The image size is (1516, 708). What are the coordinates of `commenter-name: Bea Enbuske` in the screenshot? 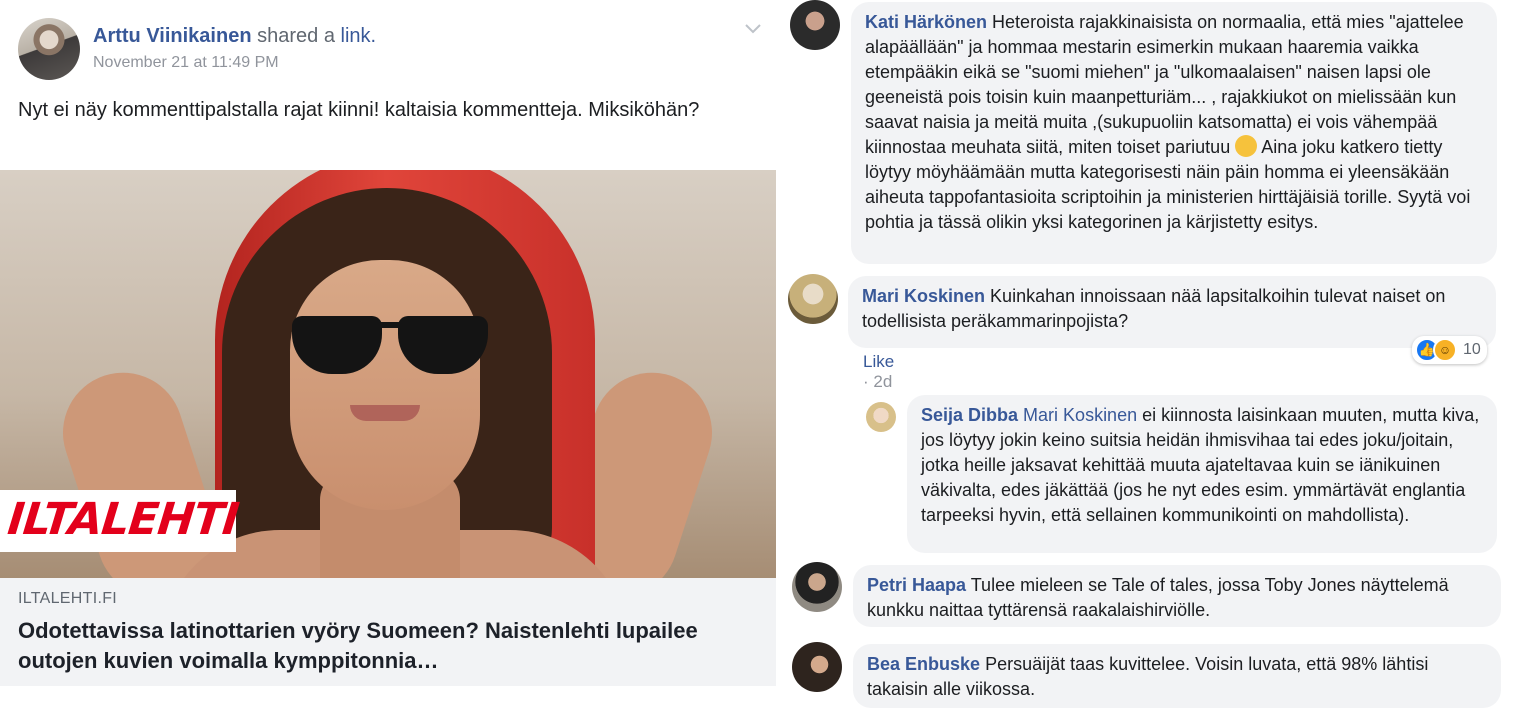 It's located at (923, 664).